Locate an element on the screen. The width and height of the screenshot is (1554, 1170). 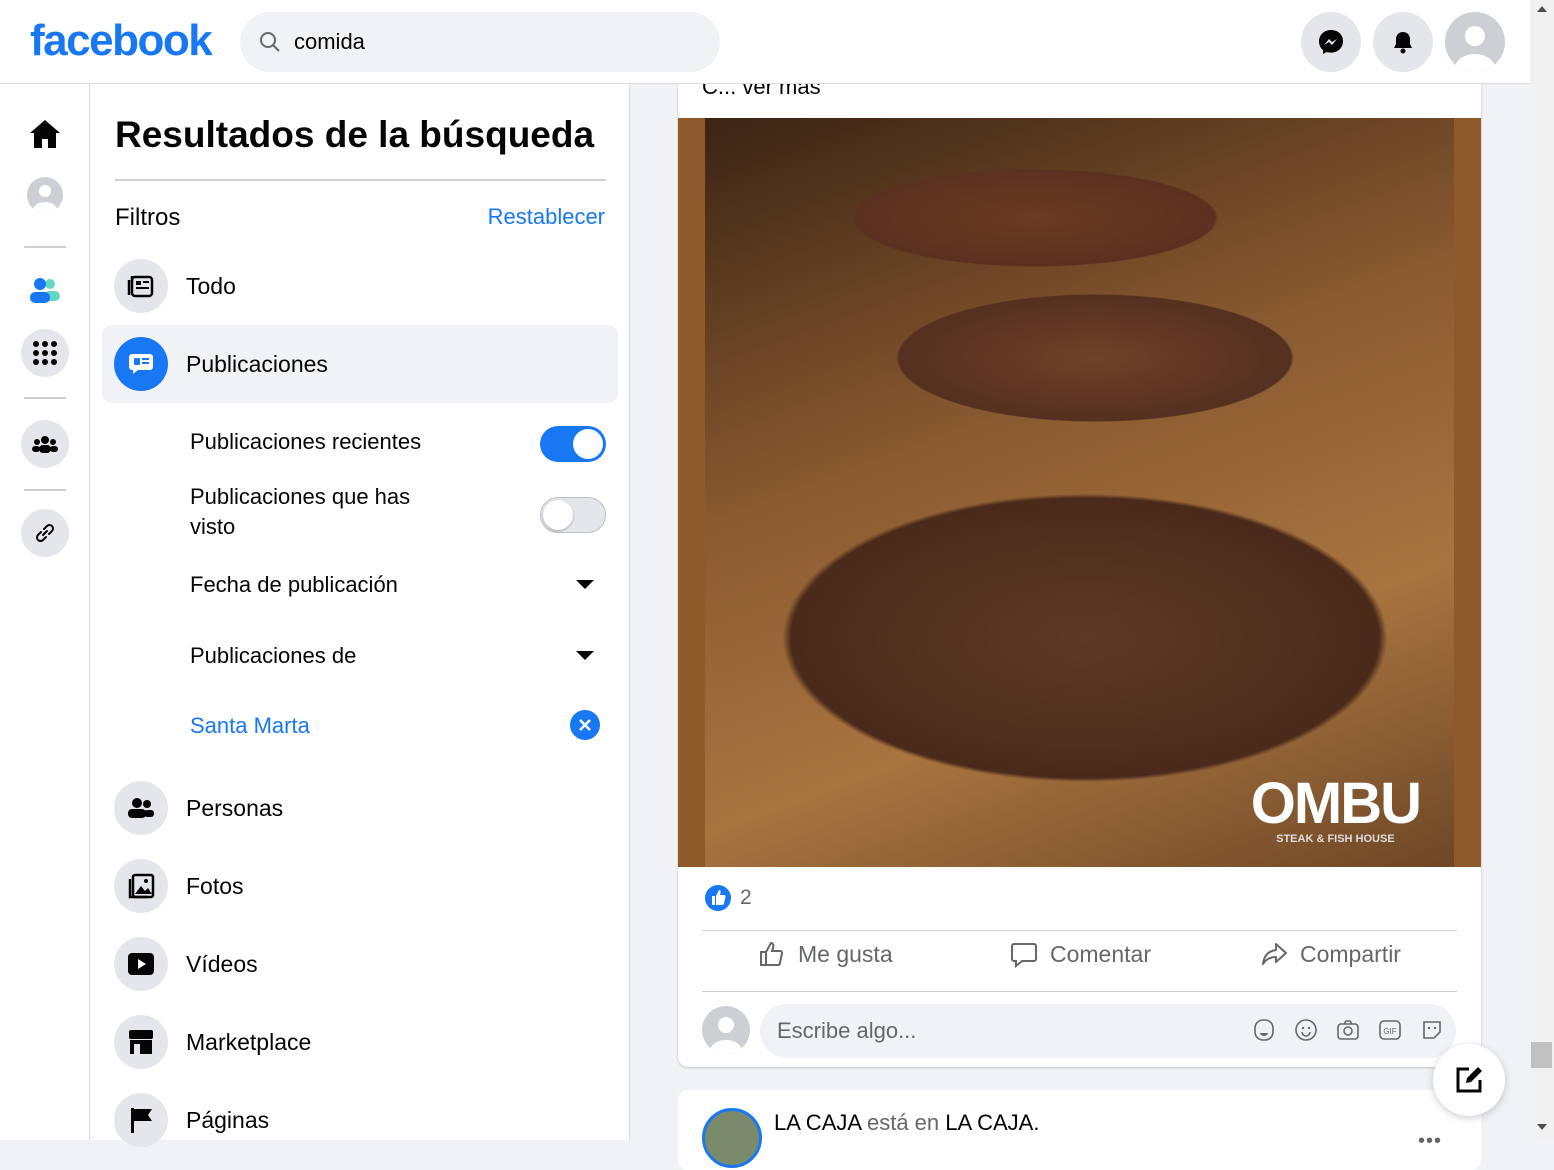
post-header: LA CAJA está en LA CAJA. is located at coordinates (906, 1123).